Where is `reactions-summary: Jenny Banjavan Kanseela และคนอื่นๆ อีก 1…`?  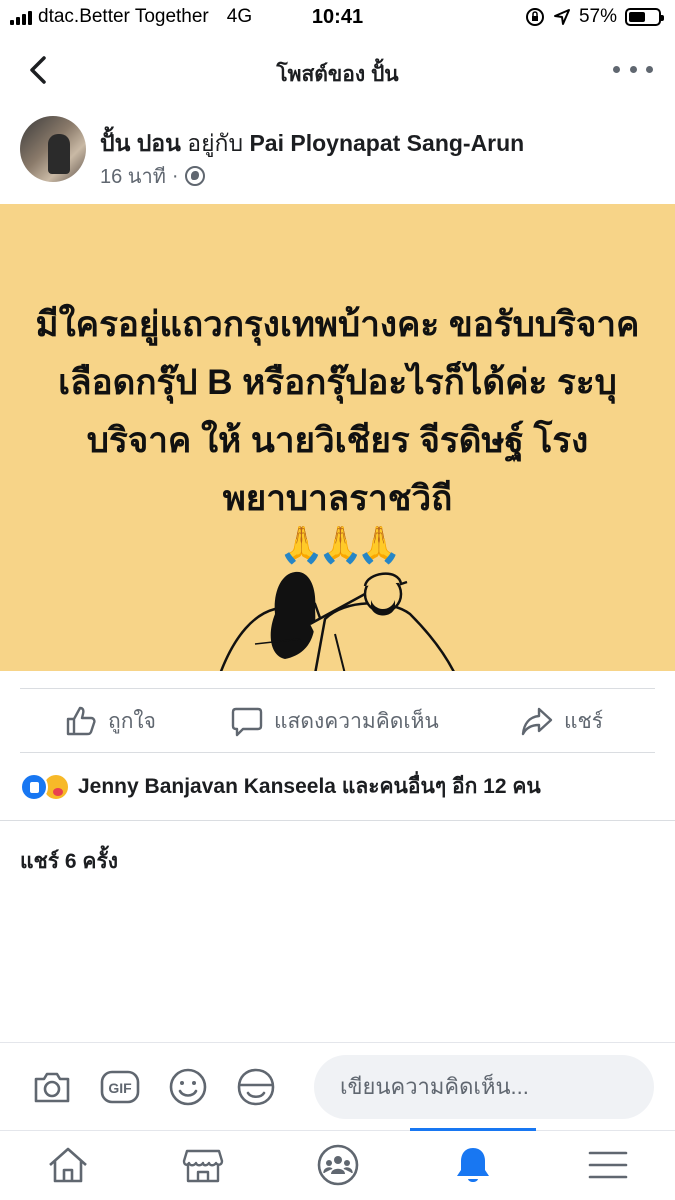 reactions-summary: Jenny Banjavan Kanseela และคนอื่นๆ อีก 1… is located at coordinates (280, 786).